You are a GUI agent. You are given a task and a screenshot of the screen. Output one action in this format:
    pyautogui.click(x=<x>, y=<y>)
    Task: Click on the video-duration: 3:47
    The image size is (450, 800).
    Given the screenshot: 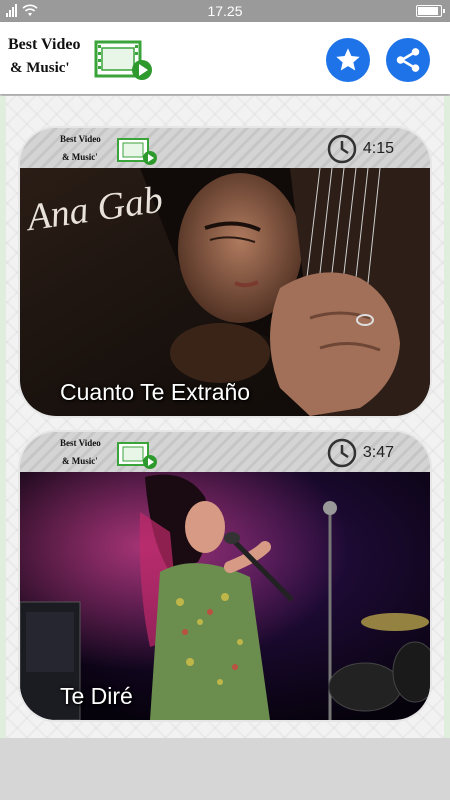 What is the action you would take?
    pyautogui.click(x=360, y=453)
    